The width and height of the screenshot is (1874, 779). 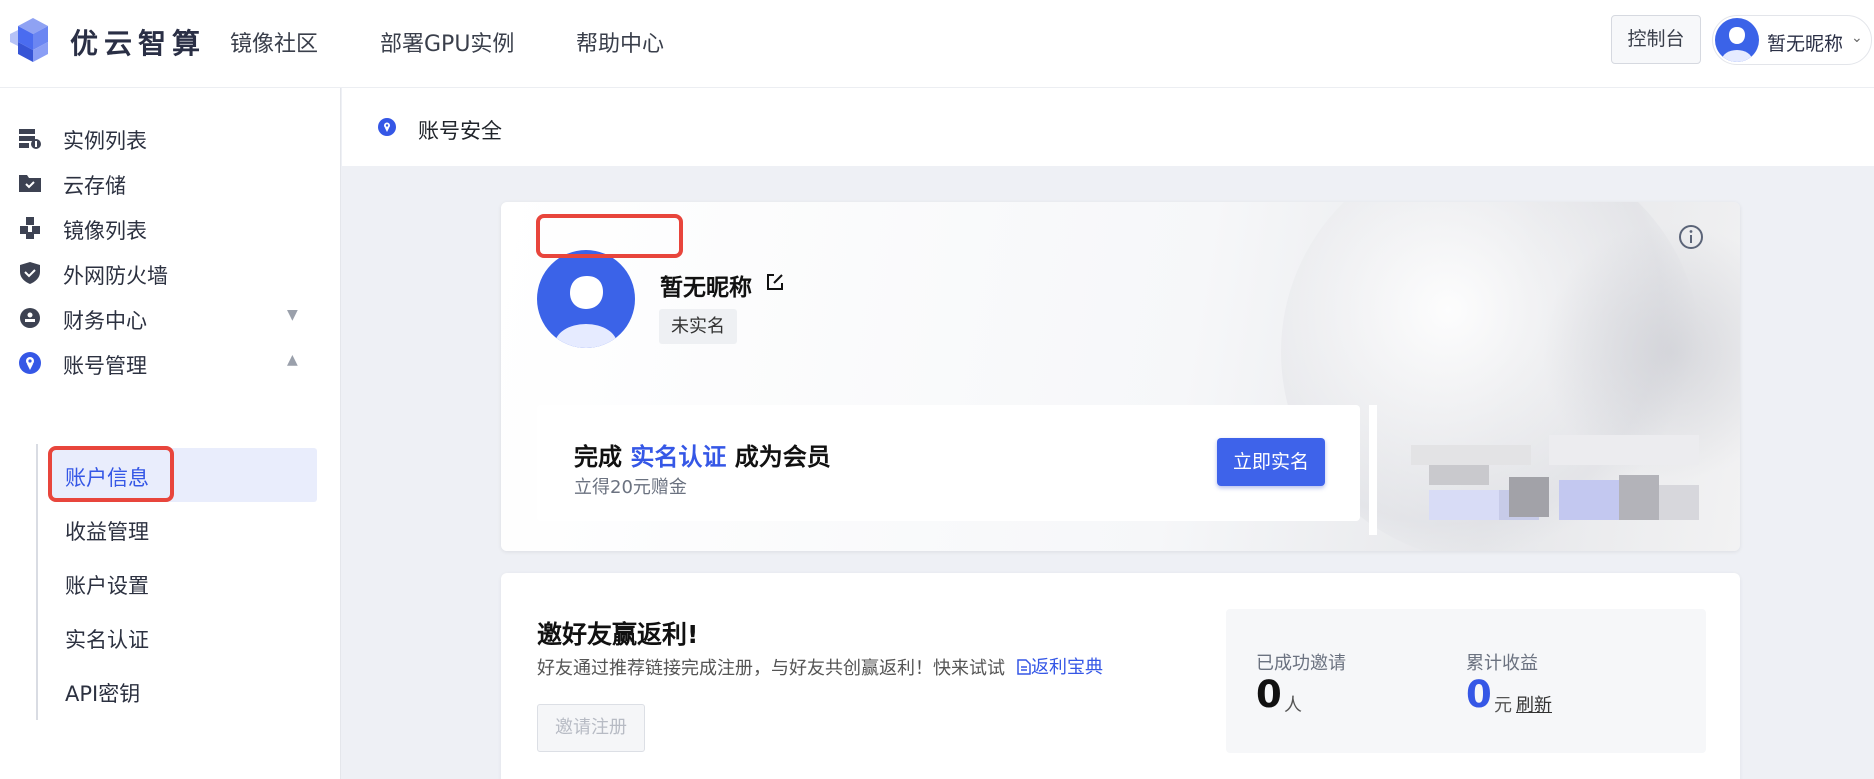 I want to click on edit-icon, so click(x=775, y=282).